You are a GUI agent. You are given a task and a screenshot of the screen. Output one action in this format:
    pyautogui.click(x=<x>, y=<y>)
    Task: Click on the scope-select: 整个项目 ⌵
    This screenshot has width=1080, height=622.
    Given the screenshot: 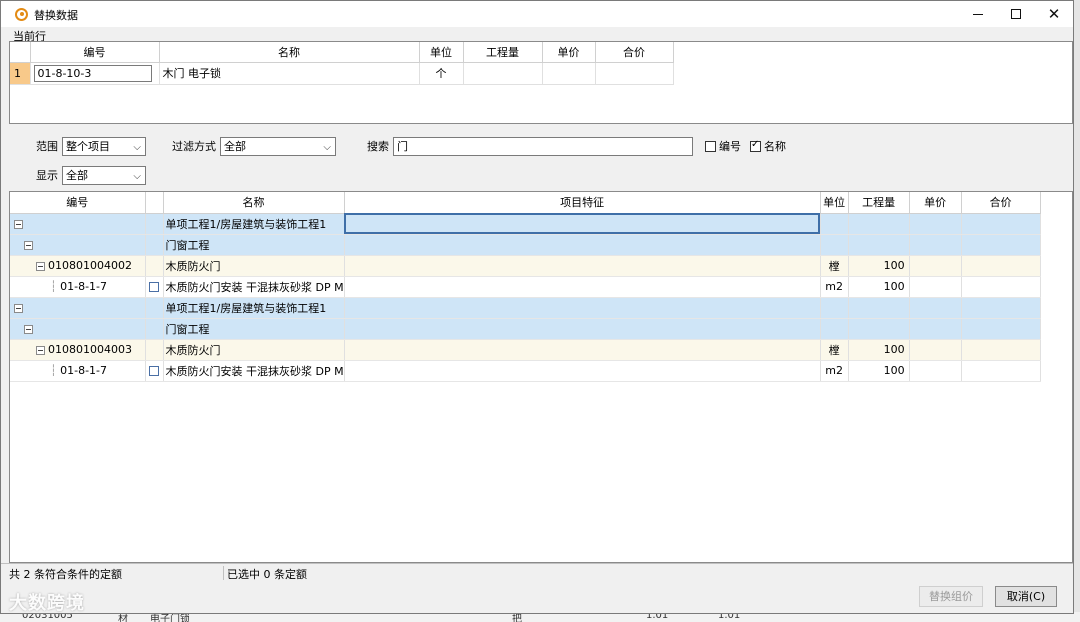 What is the action you would take?
    pyautogui.click(x=104, y=146)
    